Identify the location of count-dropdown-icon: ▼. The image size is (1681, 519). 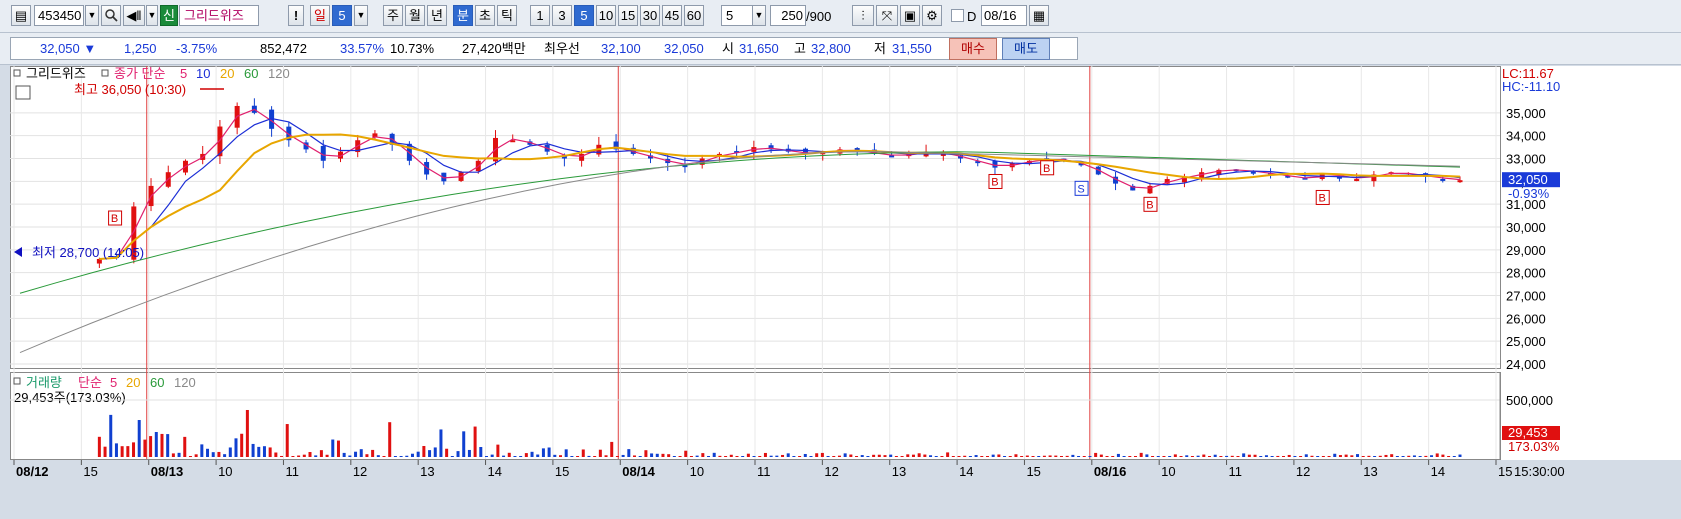
(759, 15).